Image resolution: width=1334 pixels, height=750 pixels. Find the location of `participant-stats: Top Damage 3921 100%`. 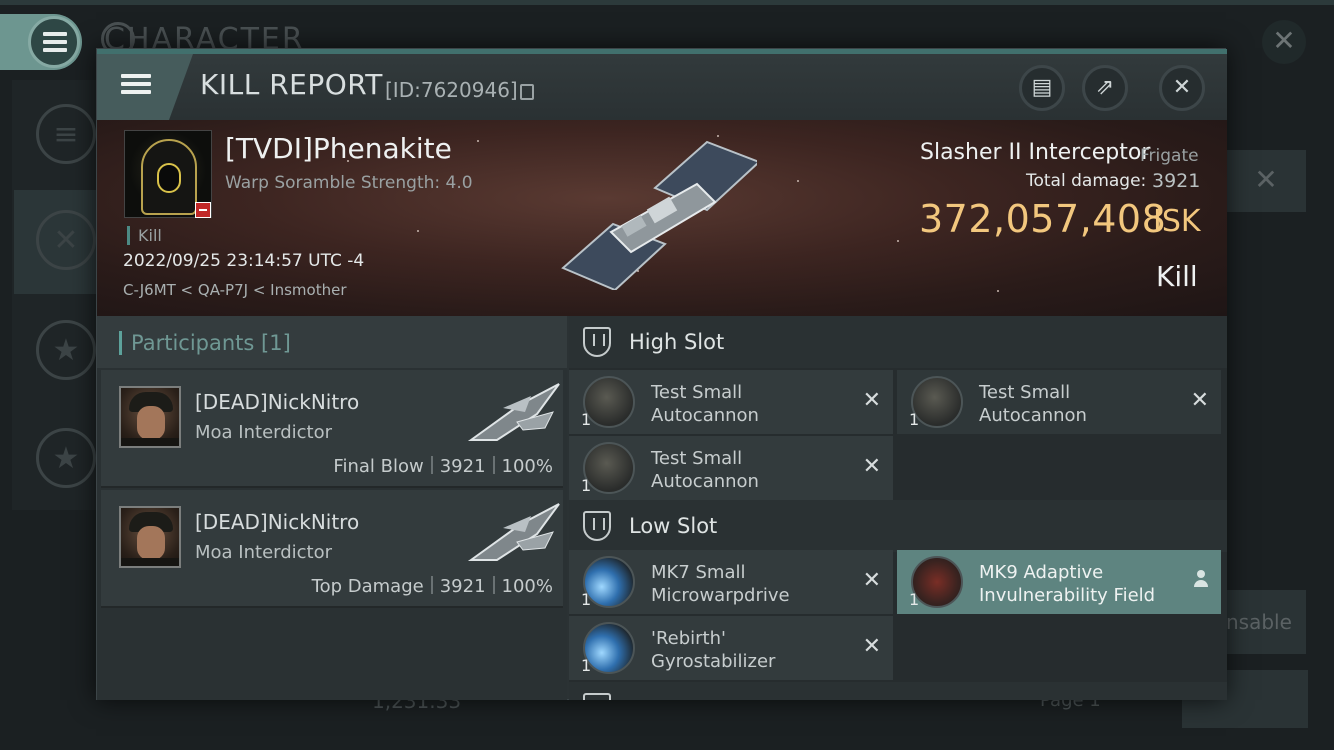

participant-stats: Top Damage 3921 100% is located at coordinates (432, 586).